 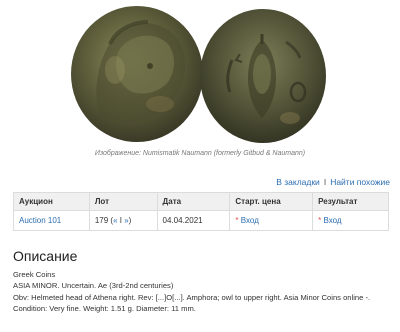 I want to click on lot-prev-link: «, so click(x=115, y=220).